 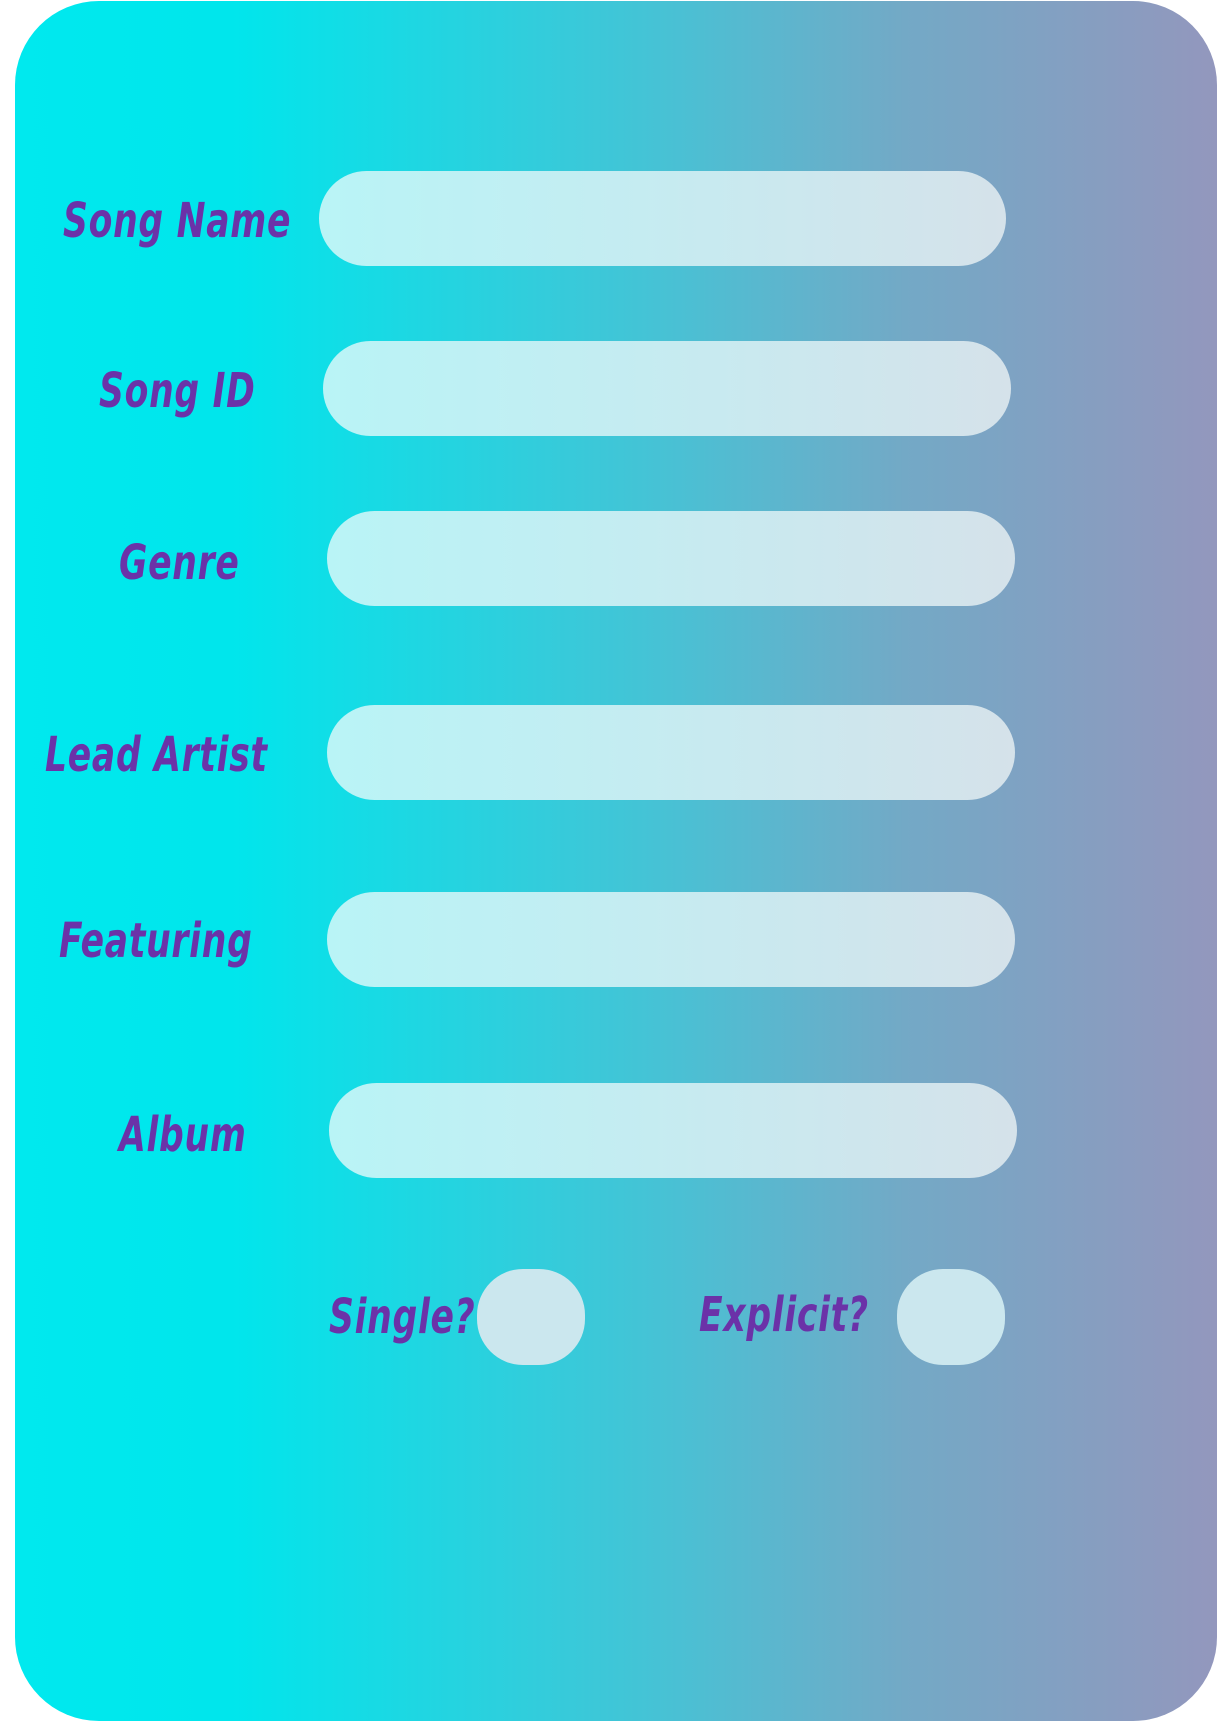 I want to click on album-input, so click(x=673, y=1130).